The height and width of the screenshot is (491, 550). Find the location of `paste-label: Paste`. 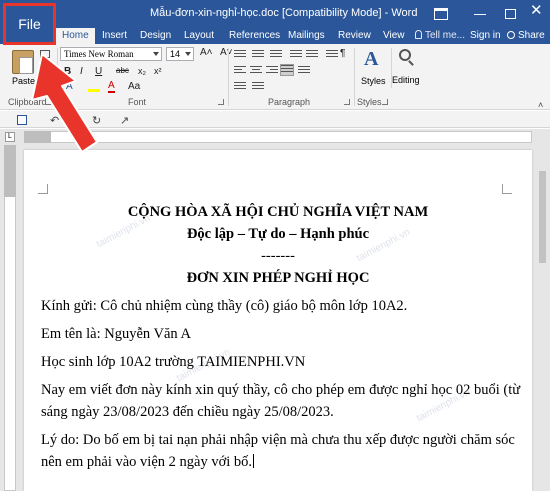

paste-label: Paste is located at coordinates (23, 81).